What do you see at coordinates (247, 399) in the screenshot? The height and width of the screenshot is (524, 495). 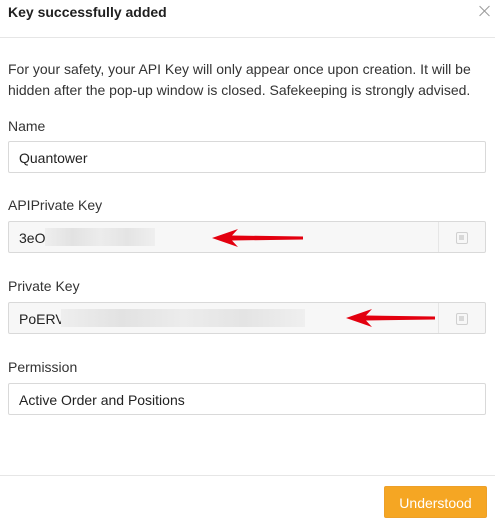 I see `permission-field: Active Order and Positions` at bounding box center [247, 399].